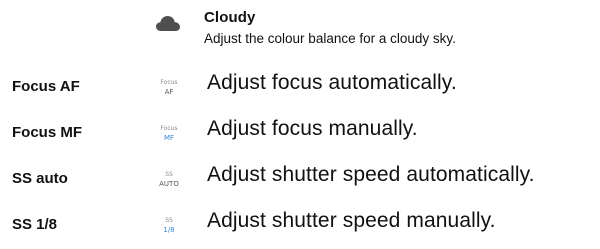 The height and width of the screenshot is (249, 600). I want to click on shutter-speed-manual-icon: SS 1/8, so click(169, 226).